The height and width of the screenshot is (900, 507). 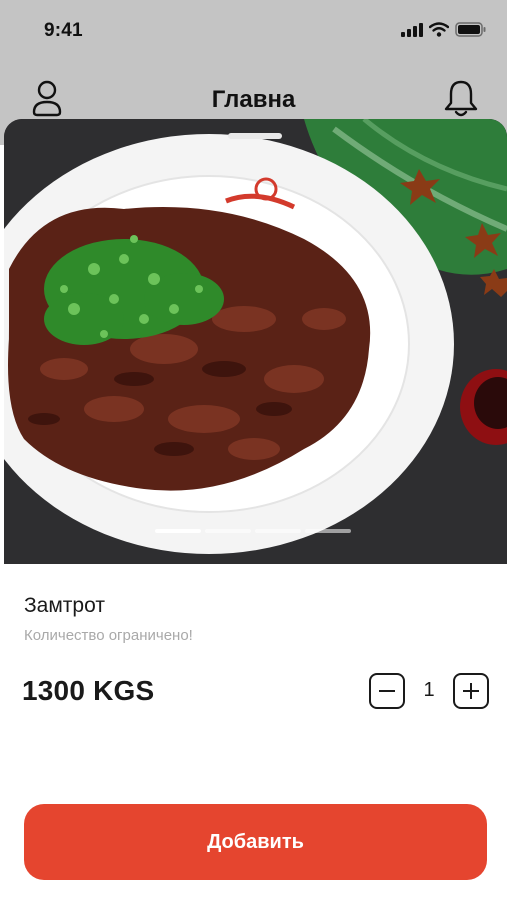 I want to click on status-icons, so click(x=444, y=29).